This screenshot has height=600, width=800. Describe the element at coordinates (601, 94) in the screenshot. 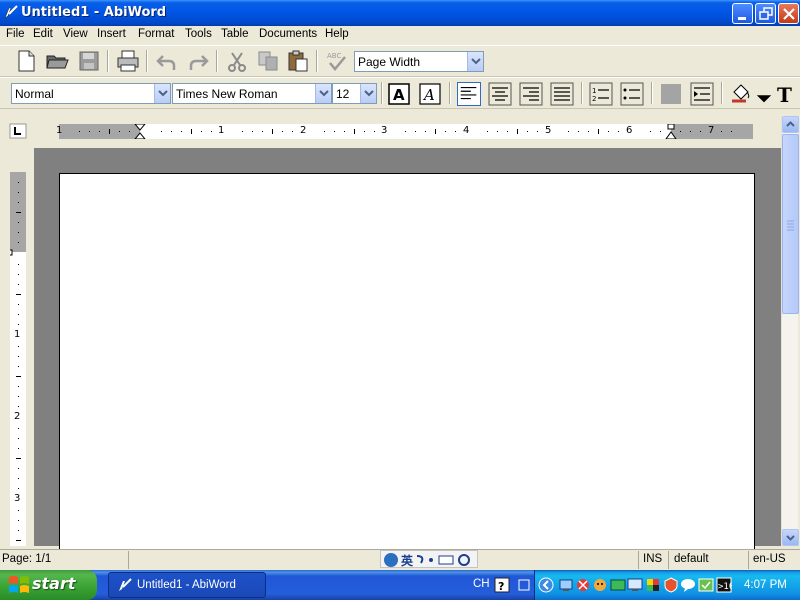

I see `numbered-list-icon: 12` at that location.